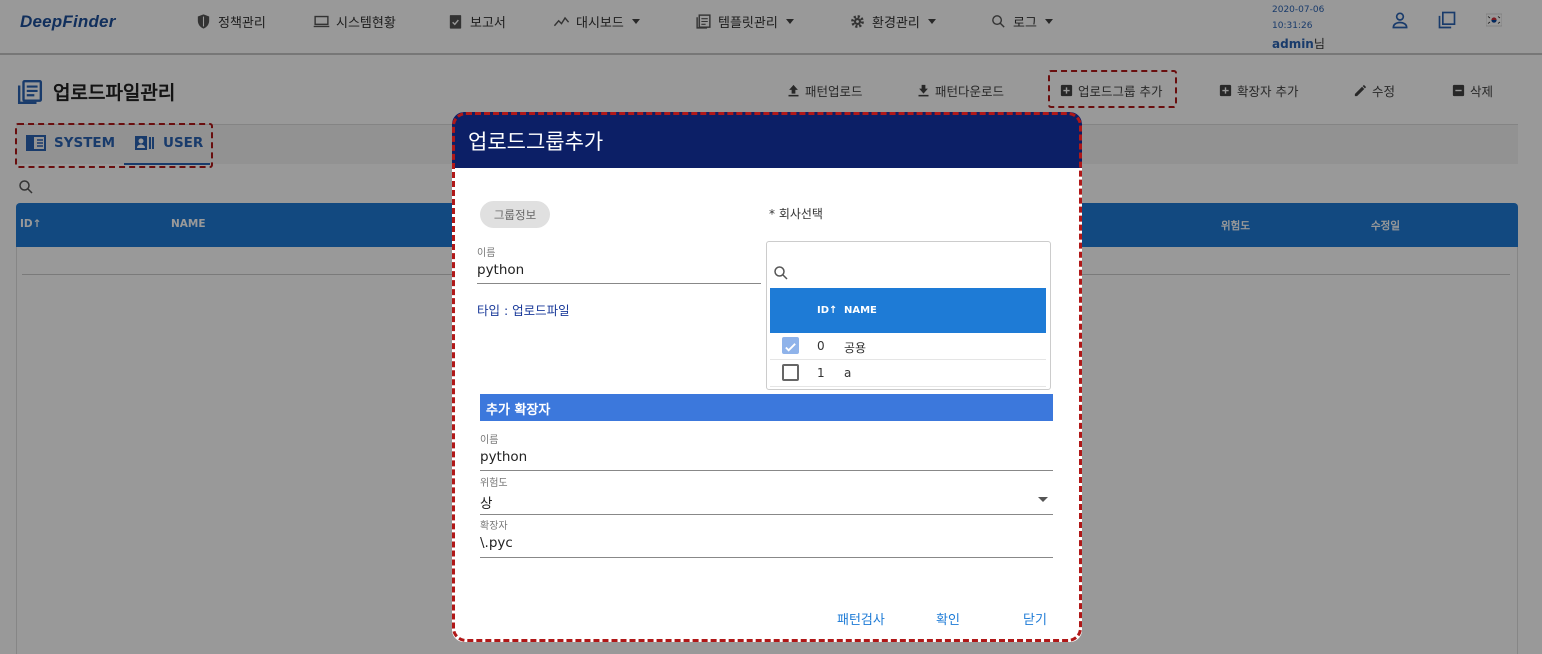 Image resolution: width=1542 pixels, height=654 pixels. I want to click on extension-section-bar, so click(766, 407).